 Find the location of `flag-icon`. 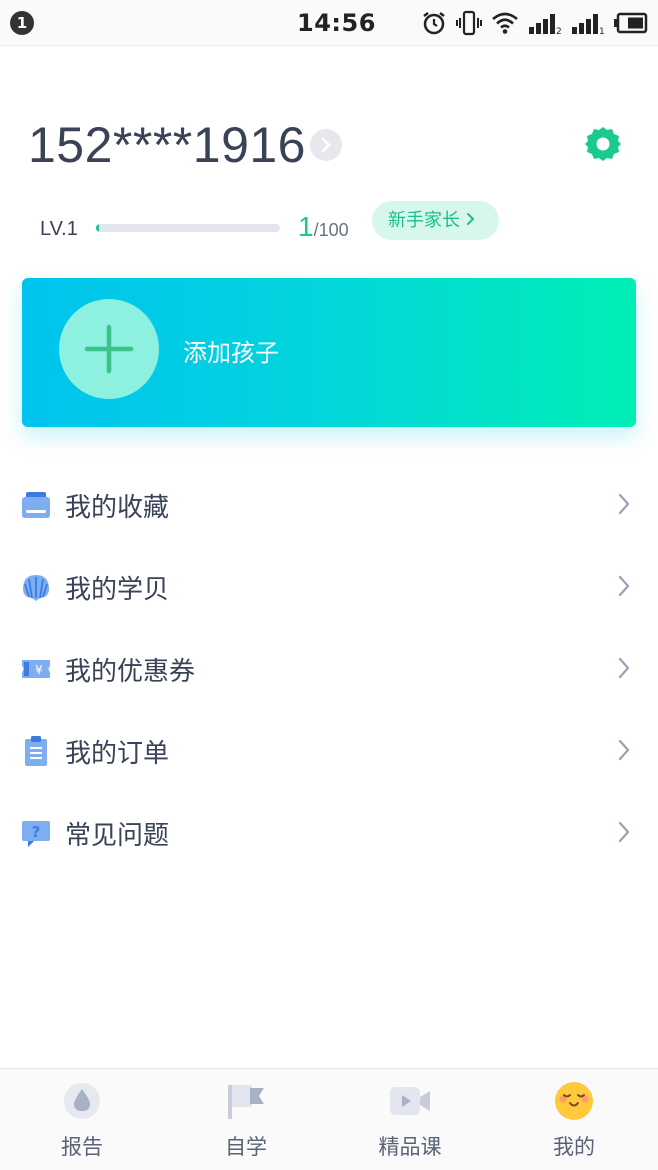

flag-icon is located at coordinates (246, 1102).